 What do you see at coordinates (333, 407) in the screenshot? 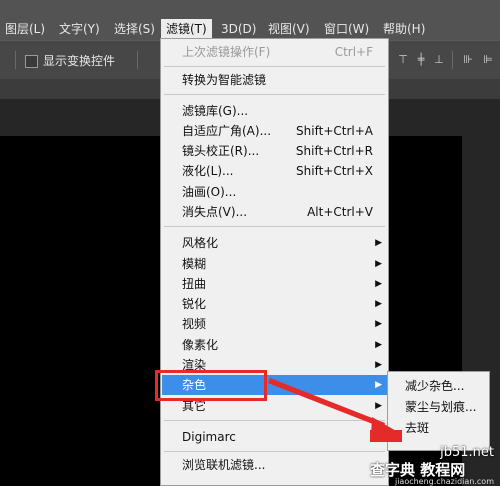
I see `annotation-arrow-icon` at bounding box center [333, 407].